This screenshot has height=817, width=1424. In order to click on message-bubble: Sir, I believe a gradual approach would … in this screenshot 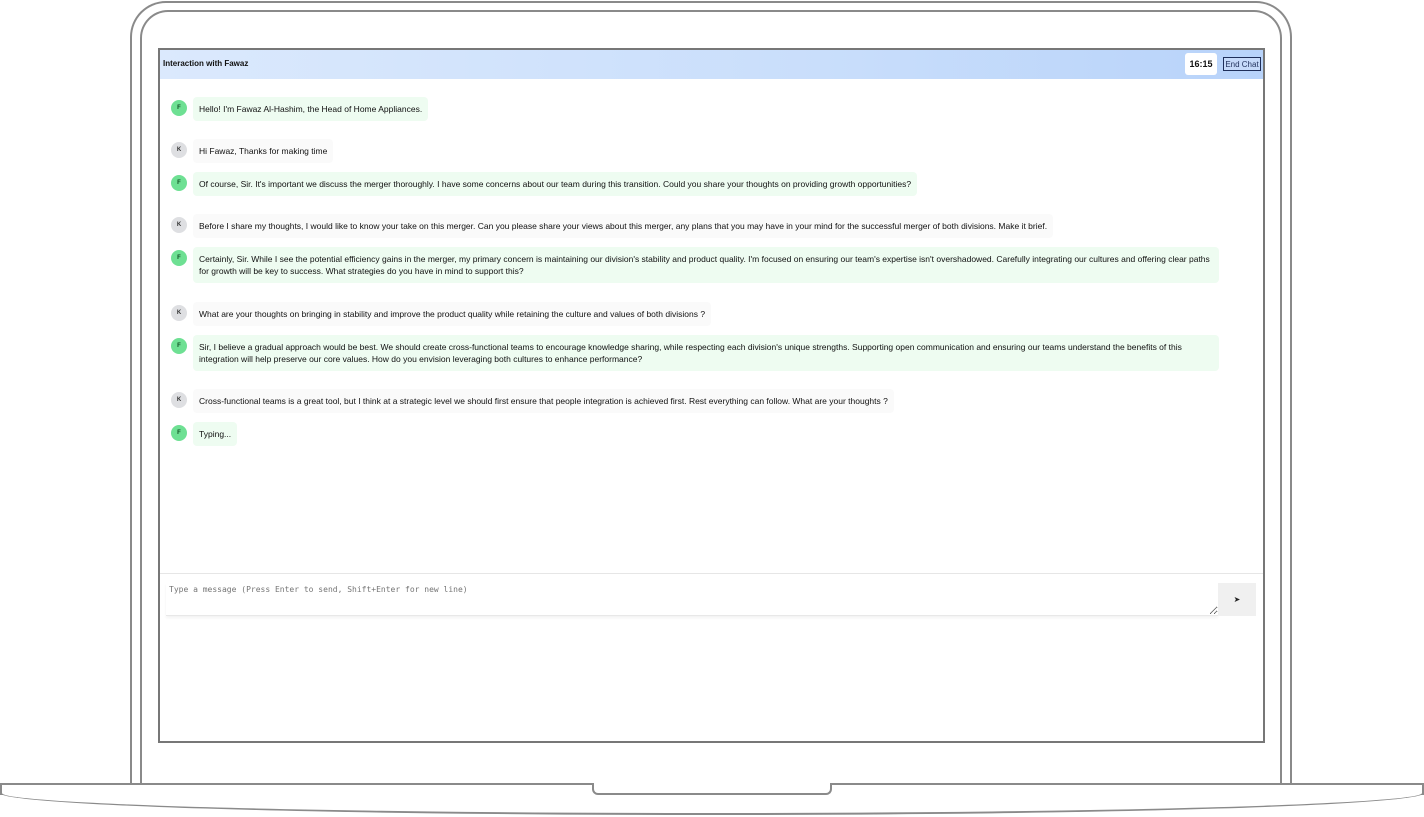, I will do `click(706, 353)`.